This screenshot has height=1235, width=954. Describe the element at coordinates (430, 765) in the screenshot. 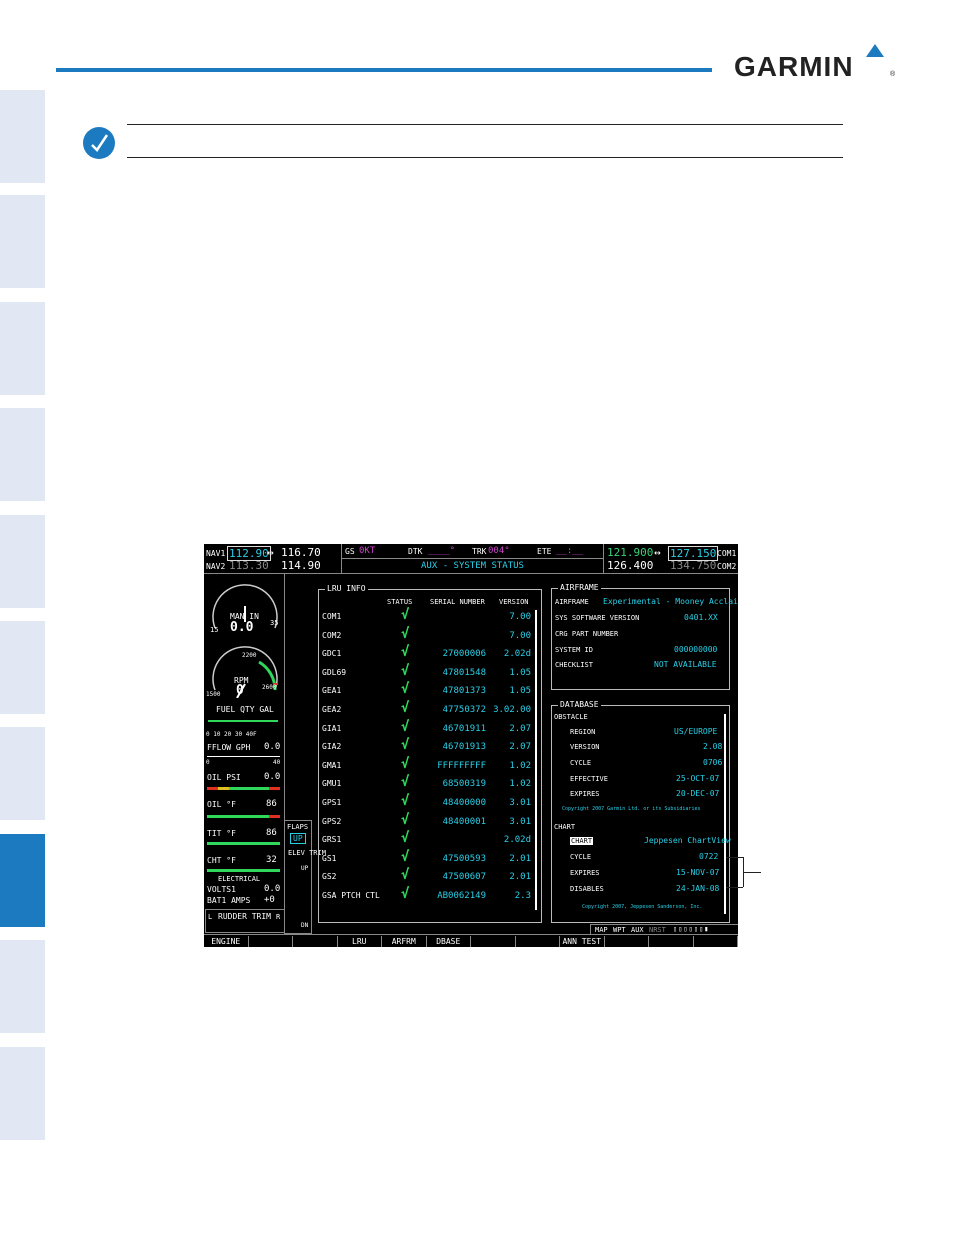

I see `lru-row: GMA1 √ FFFFFFFFF 1.02` at that location.